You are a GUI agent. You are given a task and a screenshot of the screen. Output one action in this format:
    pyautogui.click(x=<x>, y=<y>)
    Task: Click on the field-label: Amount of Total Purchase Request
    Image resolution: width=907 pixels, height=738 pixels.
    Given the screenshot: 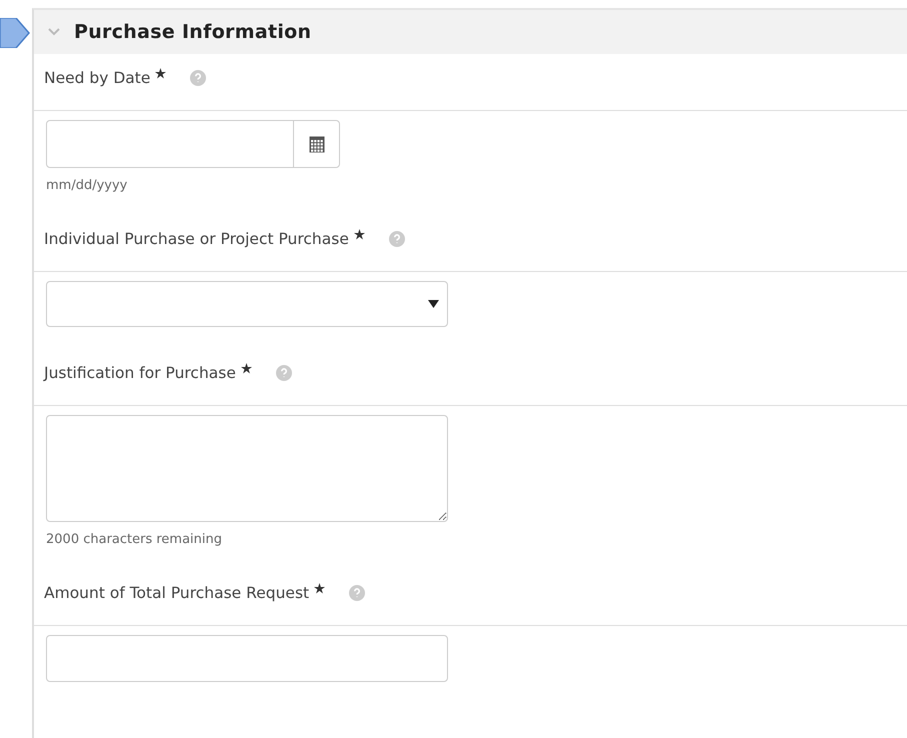 What is the action you would take?
    pyautogui.click(x=177, y=593)
    